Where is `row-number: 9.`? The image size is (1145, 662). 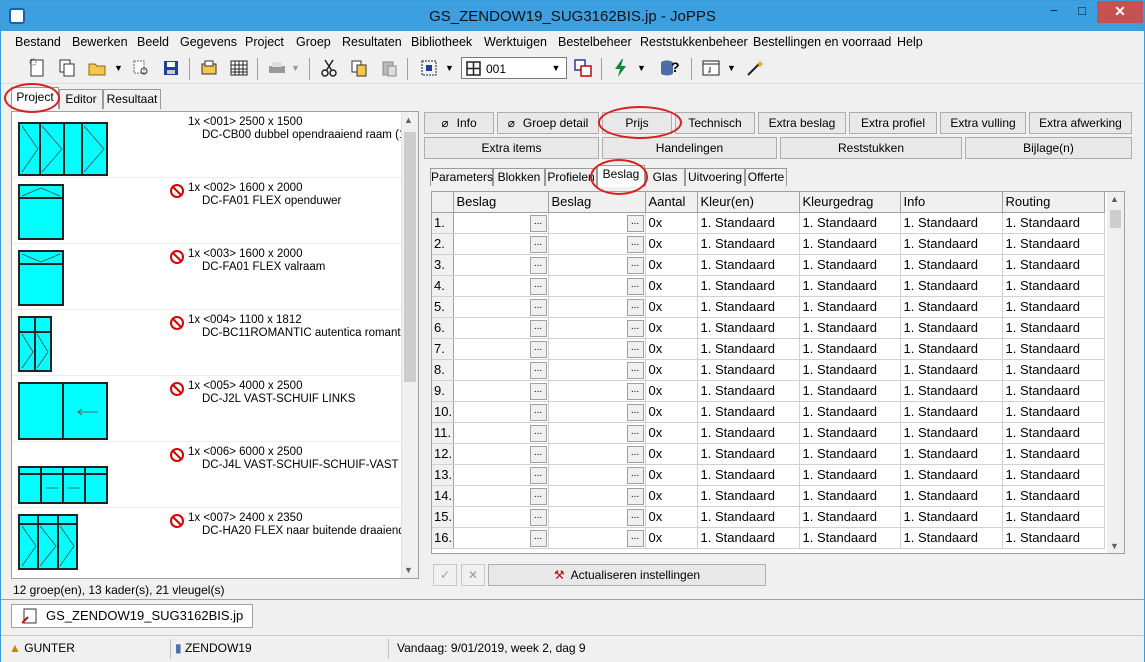
row-number: 9. is located at coordinates (443, 391).